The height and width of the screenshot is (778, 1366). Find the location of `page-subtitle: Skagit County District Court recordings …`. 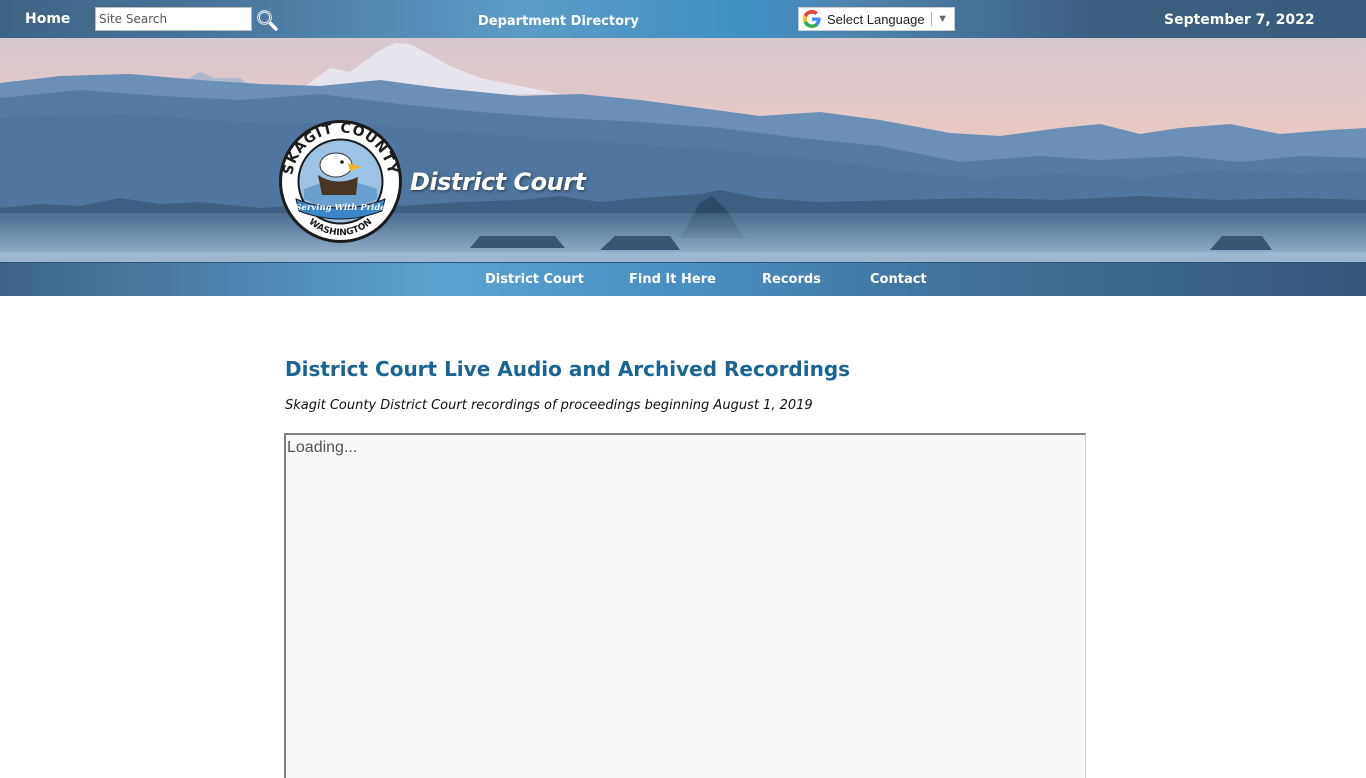

page-subtitle: Skagit County District Court recordings … is located at coordinates (549, 405).